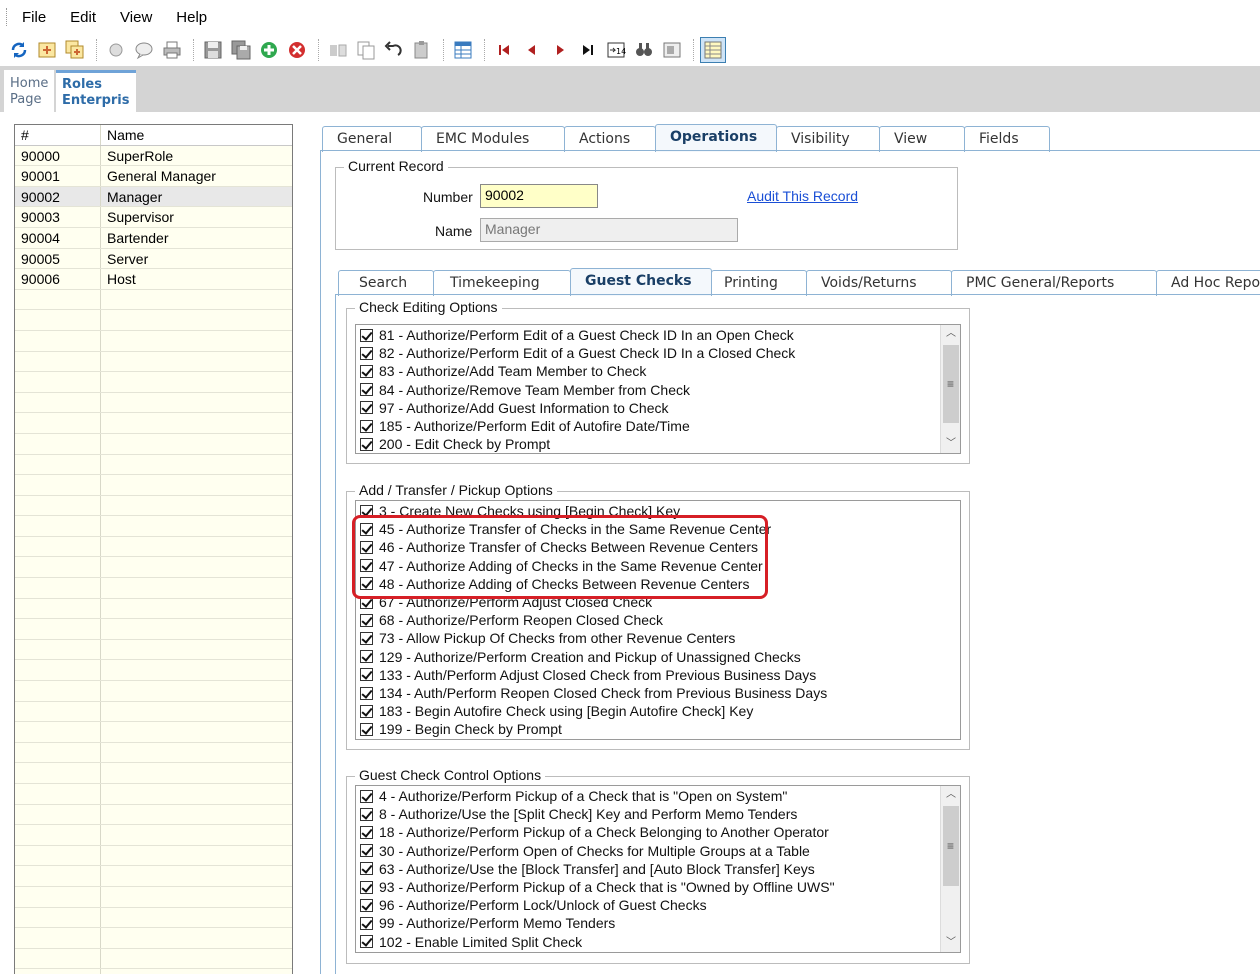 The height and width of the screenshot is (974, 1260). I want to click on save-all-icon, so click(241, 50).